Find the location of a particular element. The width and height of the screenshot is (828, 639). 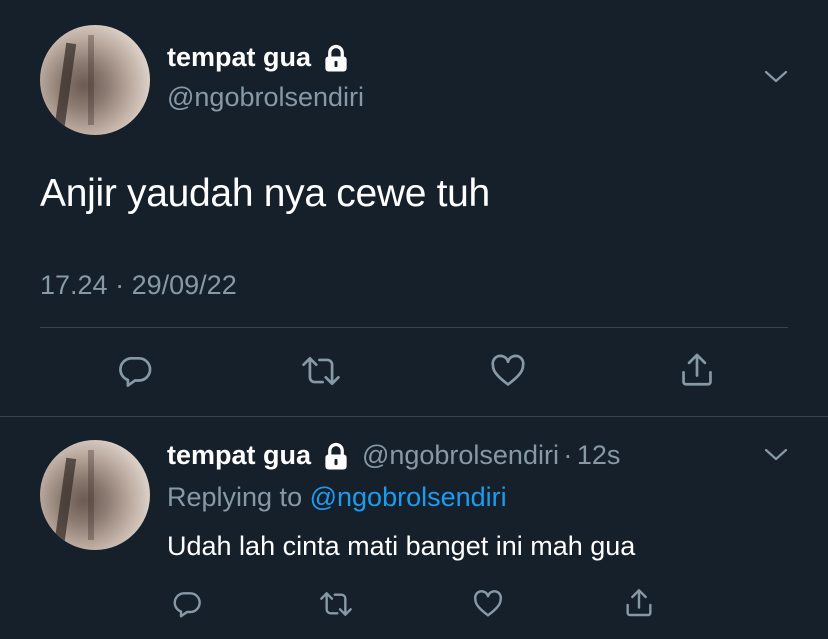

author-name-row: tempat gua is located at coordinates (259, 60).